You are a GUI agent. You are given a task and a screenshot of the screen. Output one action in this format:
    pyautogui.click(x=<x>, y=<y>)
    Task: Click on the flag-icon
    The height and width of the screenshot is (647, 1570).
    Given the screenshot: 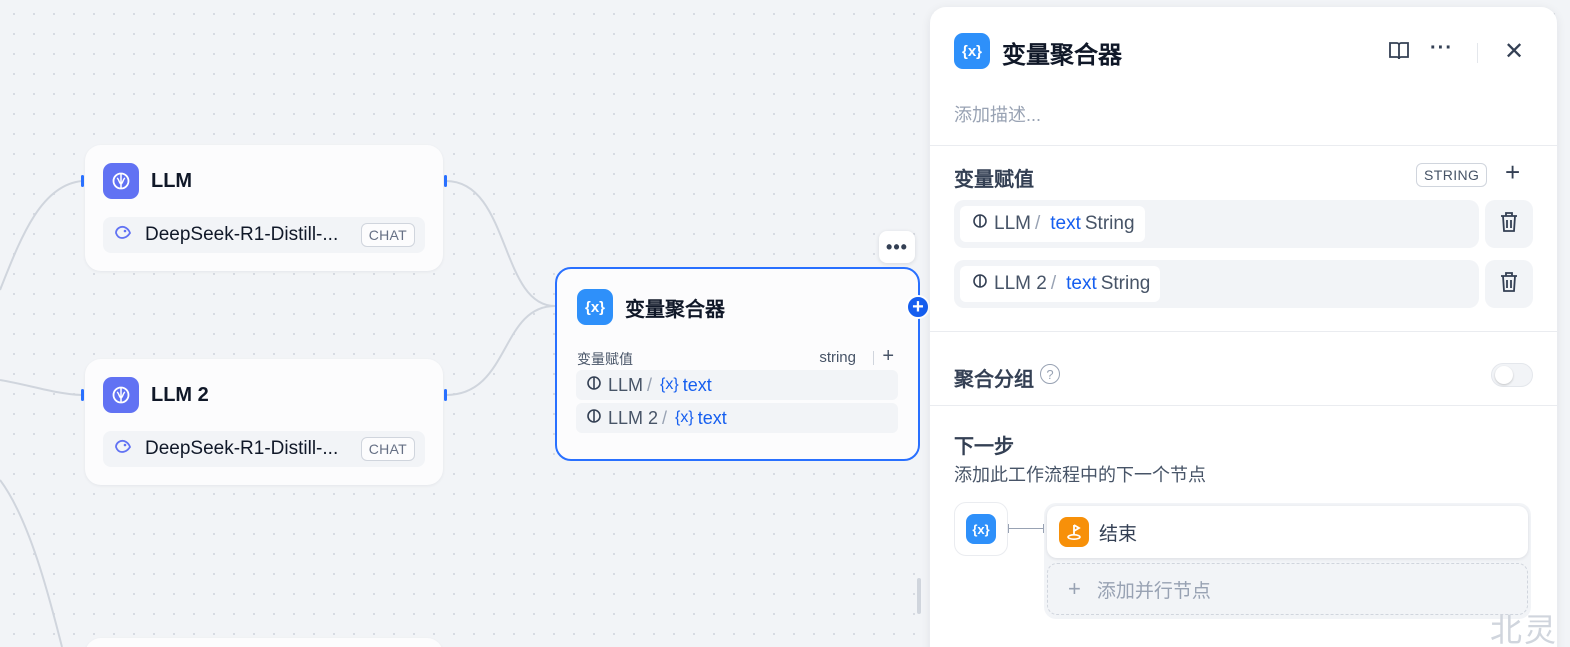 What is the action you would take?
    pyautogui.click(x=1074, y=532)
    